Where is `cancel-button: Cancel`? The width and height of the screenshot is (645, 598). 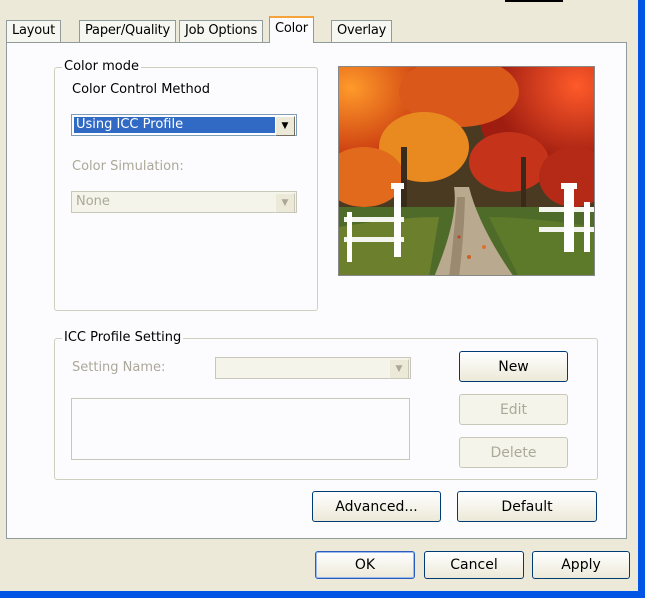 cancel-button: Cancel is located at coordinates (474, 565).